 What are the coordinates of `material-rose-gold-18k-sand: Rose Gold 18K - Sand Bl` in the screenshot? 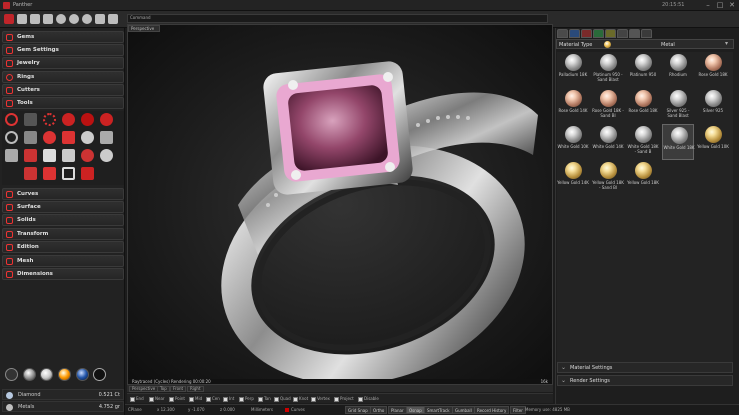 It's located at (608, 106).